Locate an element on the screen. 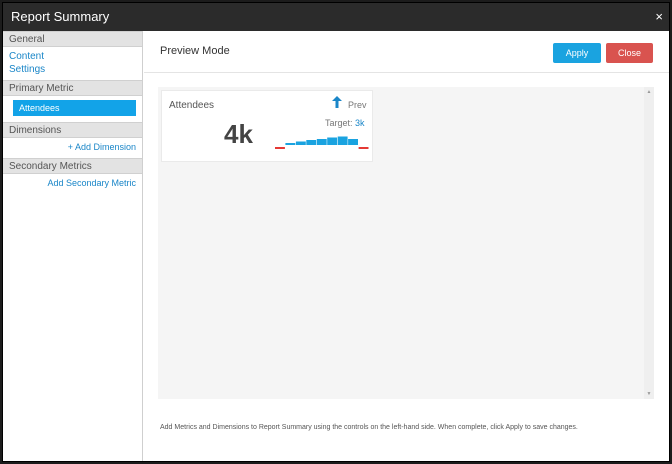 The width and height of the screenshot is (672, 464). sidebar-link-settings: Settings is located at coordinates (72, 69).